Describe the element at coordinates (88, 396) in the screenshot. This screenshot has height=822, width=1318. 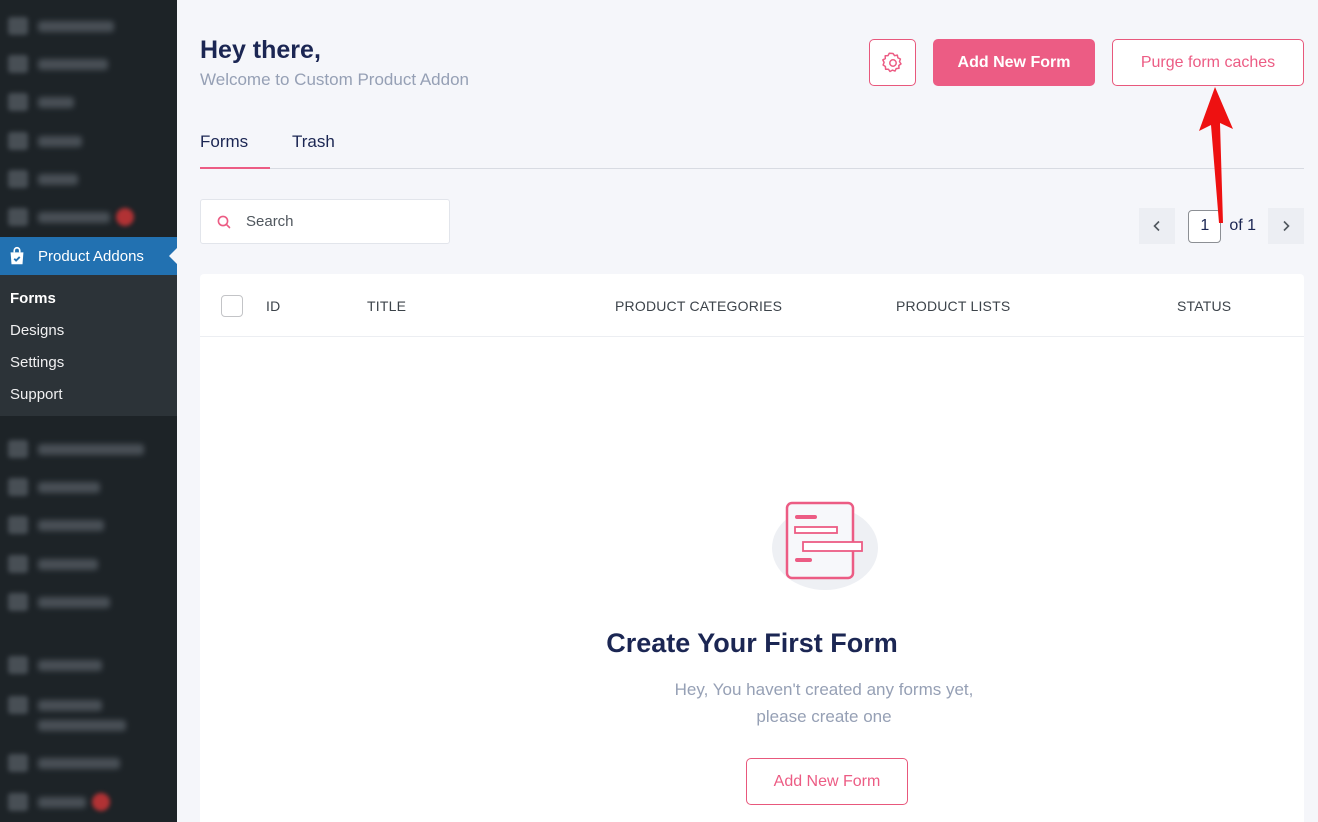
I see `submenu-support: Support` at that location.